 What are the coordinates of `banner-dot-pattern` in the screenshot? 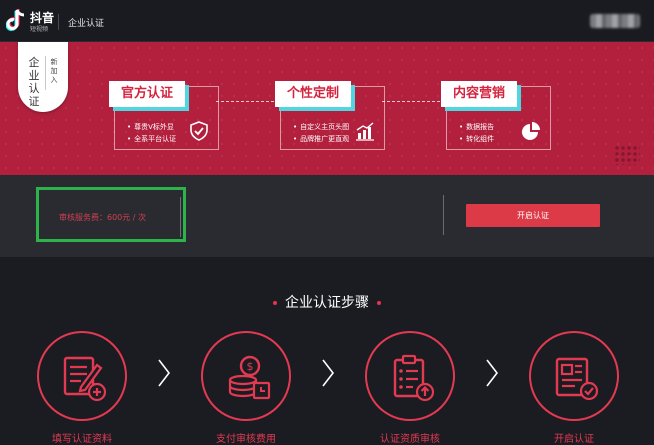 It's located at (627, 155).